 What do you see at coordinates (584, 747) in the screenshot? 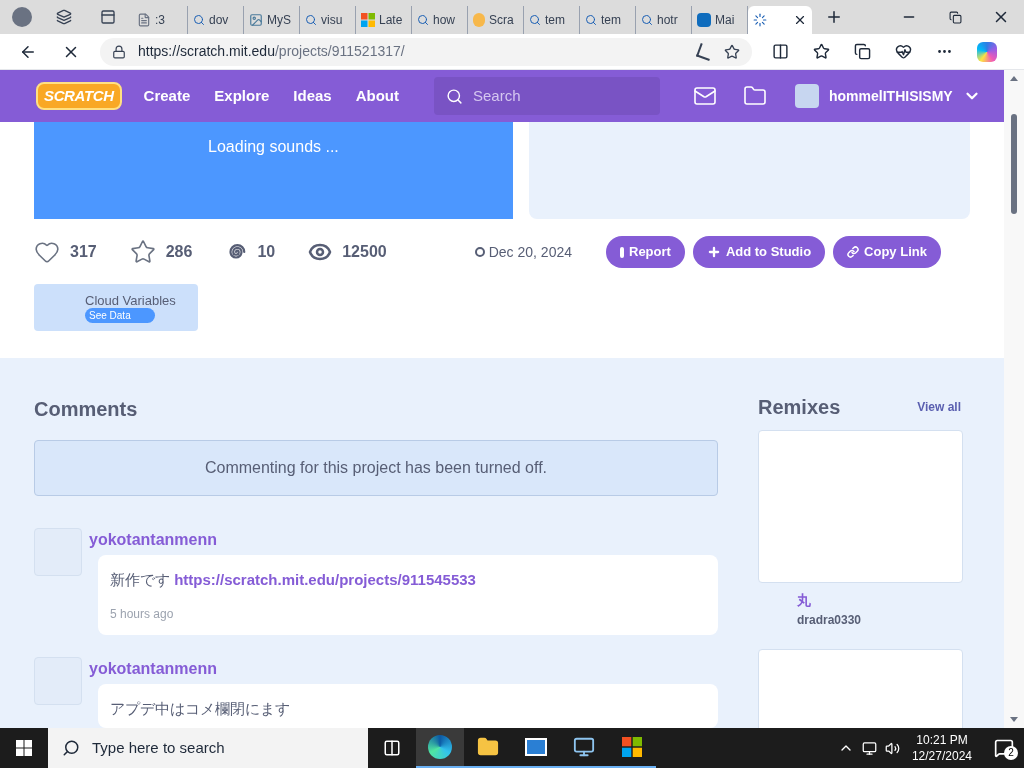
I see `computer-icon` at bounding box center [584, 747].